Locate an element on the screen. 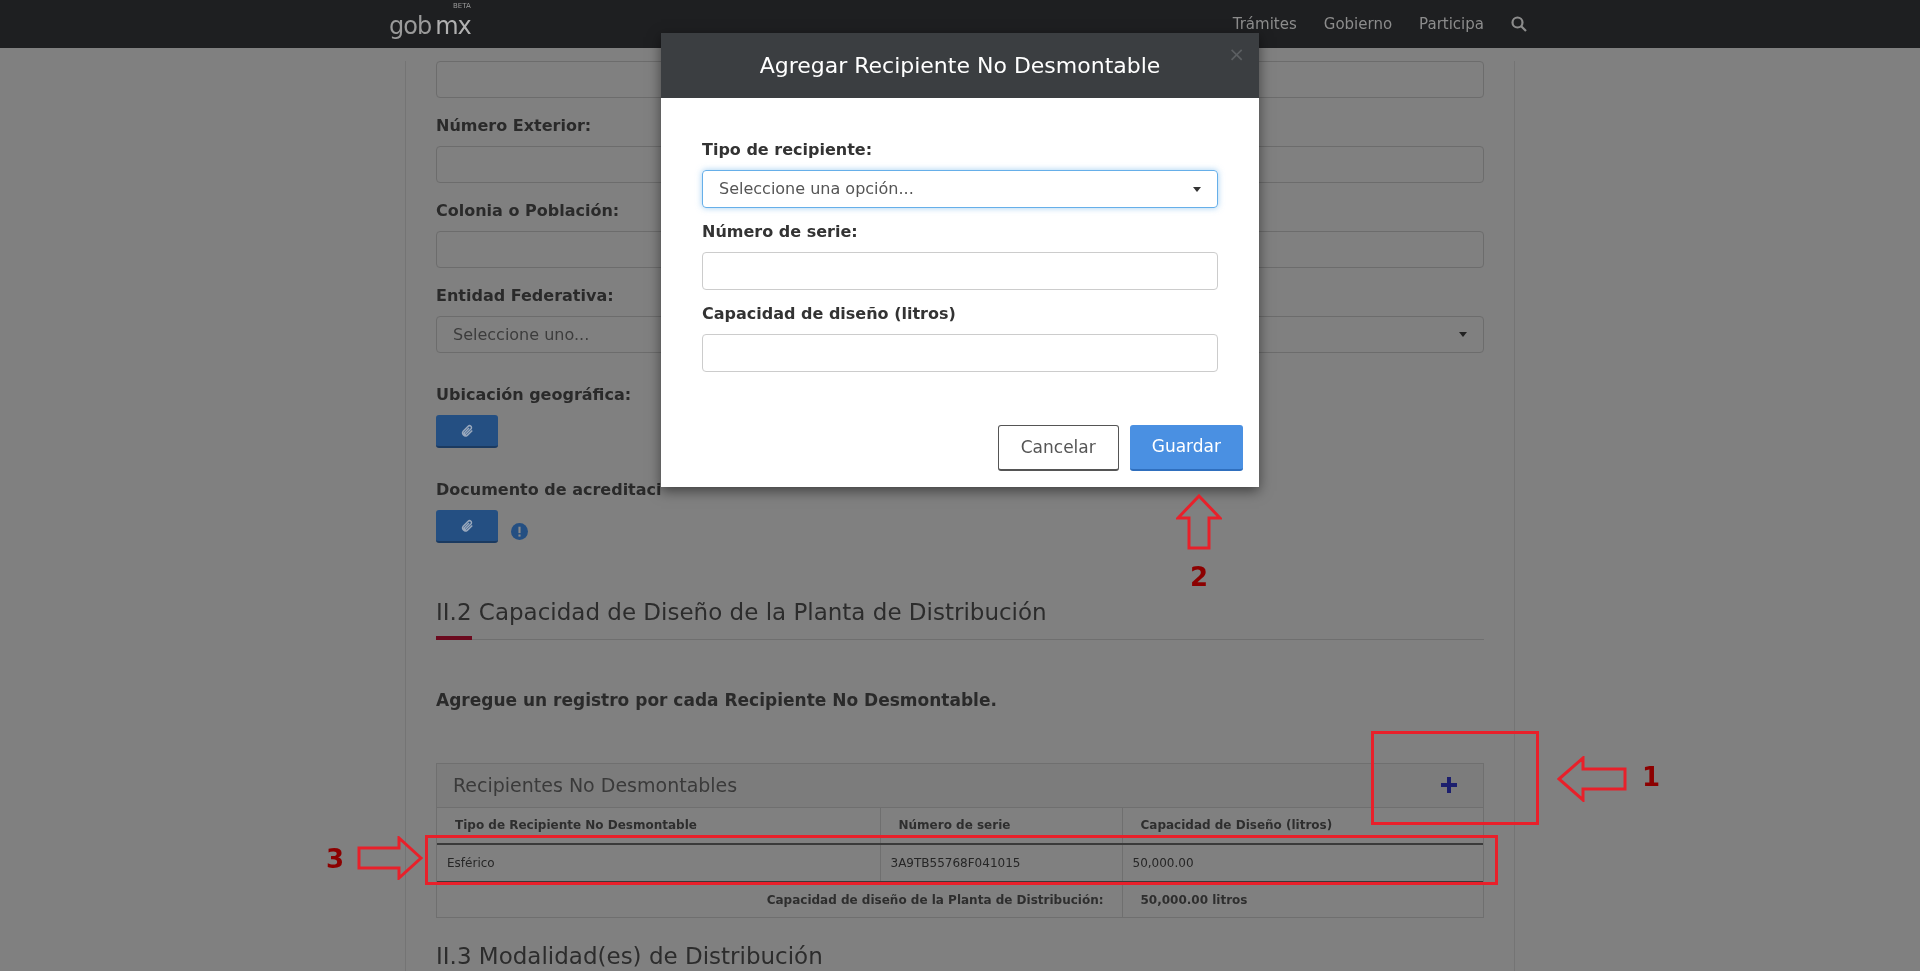 This screenshot has width=1920, height=971. total-value: 50,000.00 litros is located at coordinates (1302, 899).